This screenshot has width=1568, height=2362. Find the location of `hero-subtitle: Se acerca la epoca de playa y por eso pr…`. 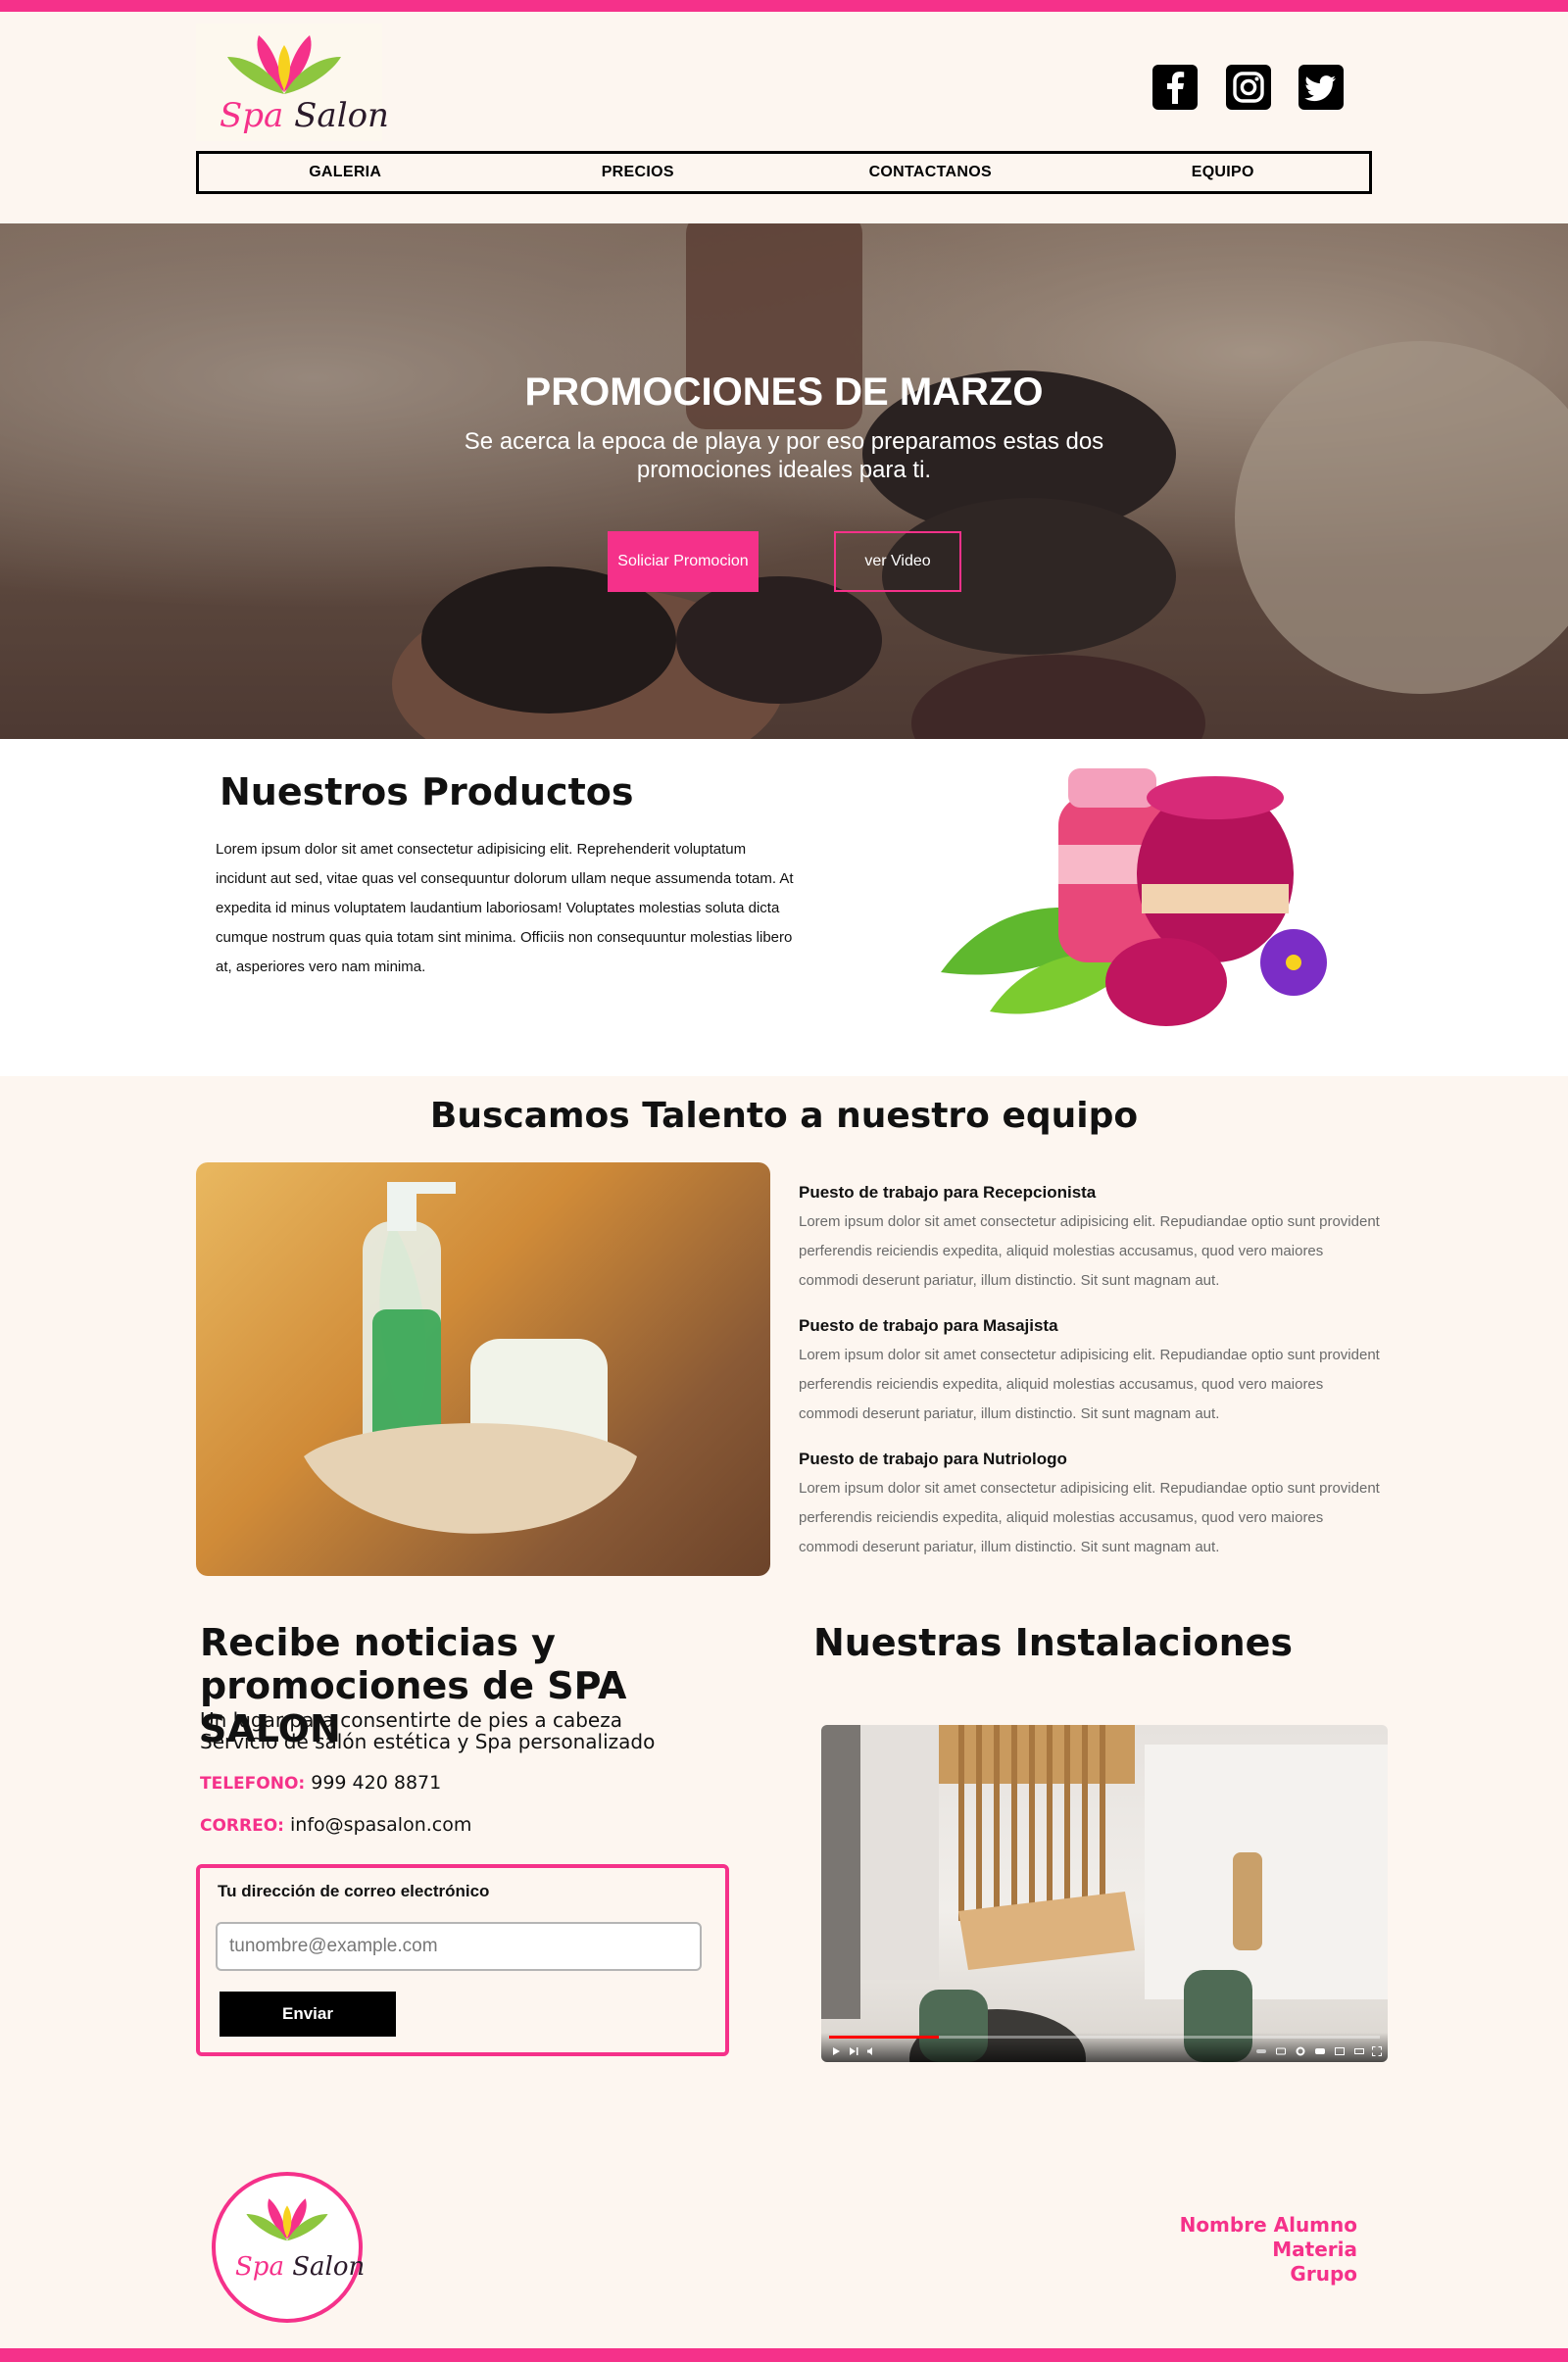

hero-subtitle: Se acerca la epoca de playa y por eso pr… is located at coordinates (784, 455).